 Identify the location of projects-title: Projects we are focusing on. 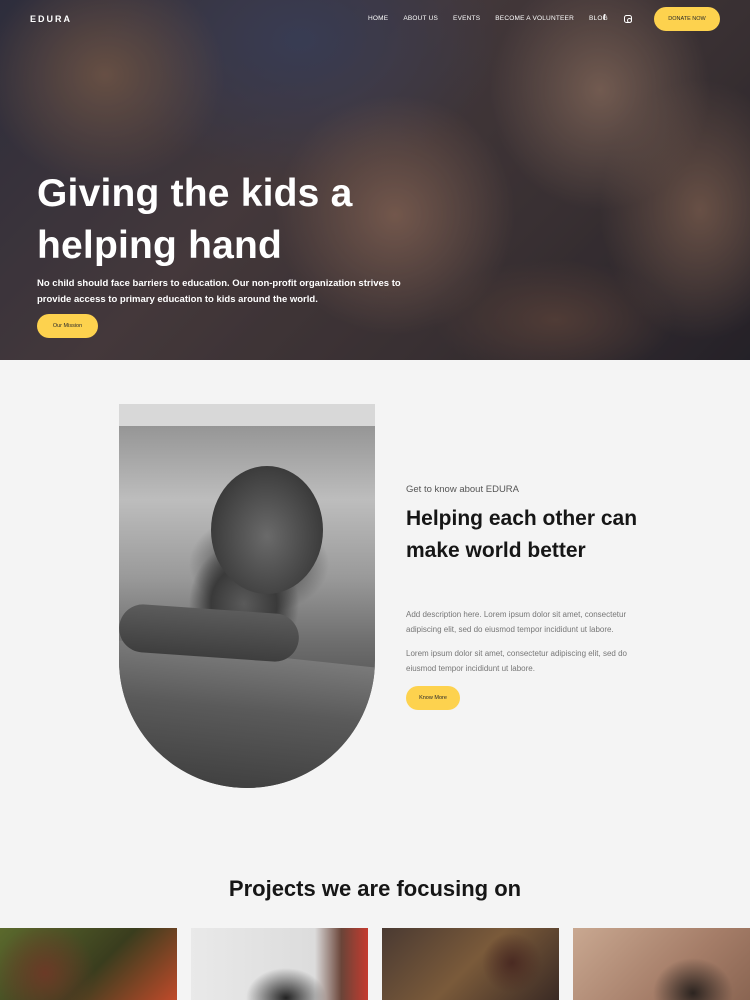
(375, 888).